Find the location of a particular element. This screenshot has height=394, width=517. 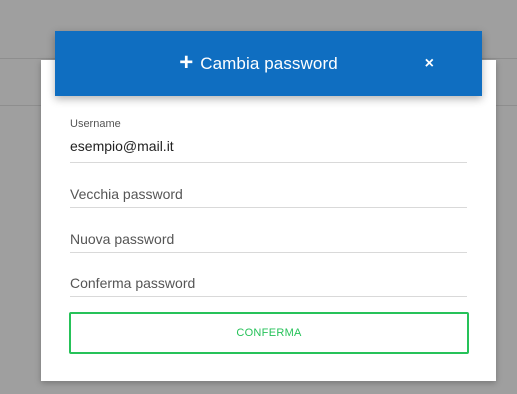

username-value: esempio@mail.it is located at coordinates (122, 146).